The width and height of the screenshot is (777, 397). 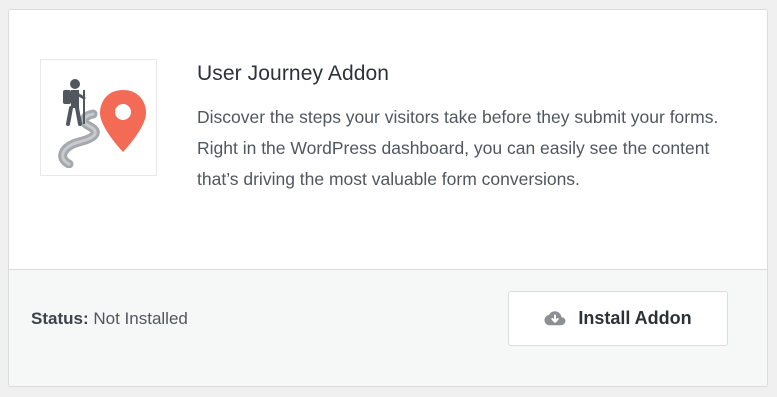 I want to click on addon-title: User Journey Addon, so click(x=293, y=73).